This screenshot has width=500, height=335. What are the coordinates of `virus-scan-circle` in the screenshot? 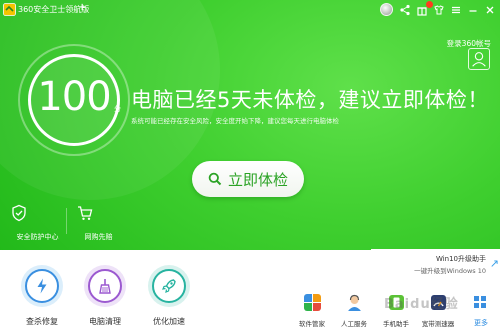 It's located at (42, 286).